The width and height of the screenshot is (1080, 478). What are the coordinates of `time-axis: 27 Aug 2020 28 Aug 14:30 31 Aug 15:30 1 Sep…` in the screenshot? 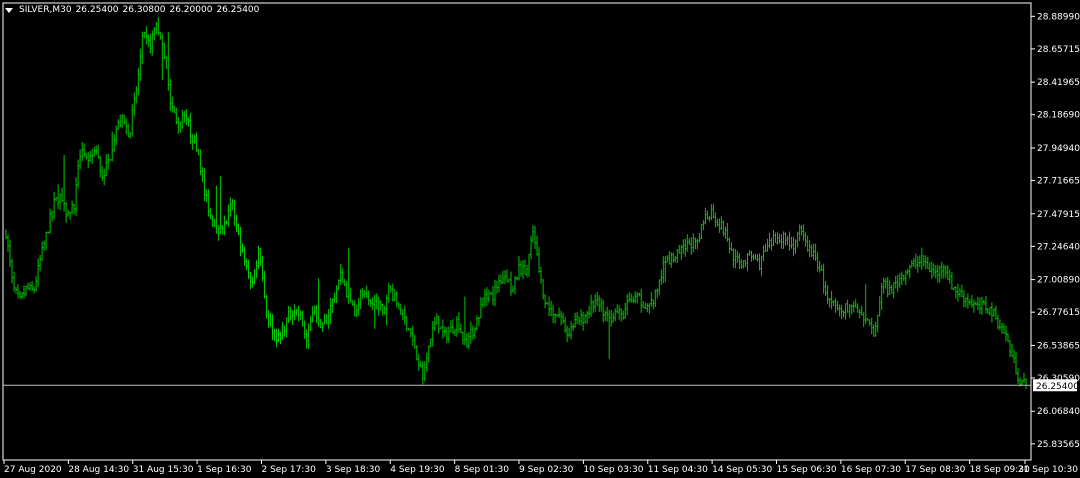 It's located at (540, 467).